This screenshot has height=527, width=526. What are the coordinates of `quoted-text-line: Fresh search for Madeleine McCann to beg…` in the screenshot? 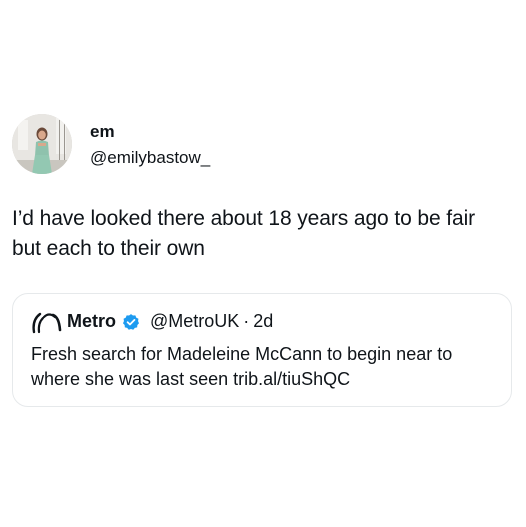 It's located at (242, 354).